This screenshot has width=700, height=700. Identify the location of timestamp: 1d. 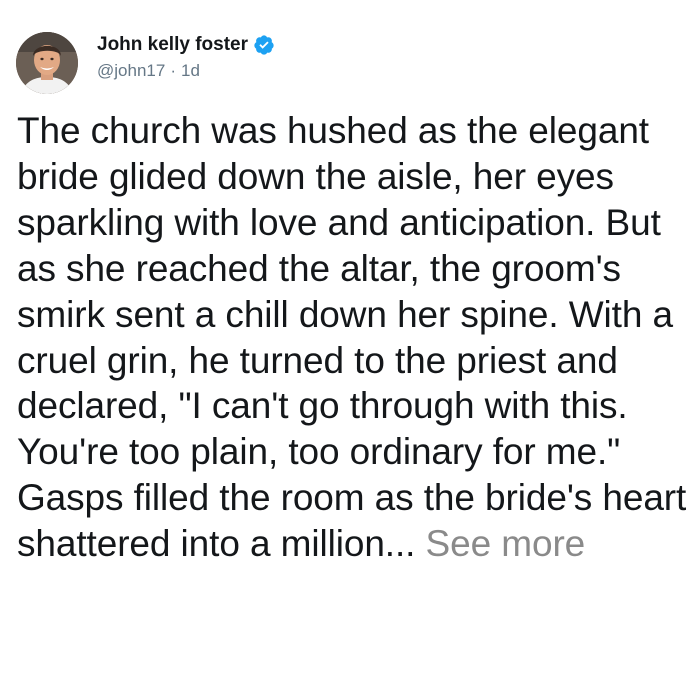
(190, 71).